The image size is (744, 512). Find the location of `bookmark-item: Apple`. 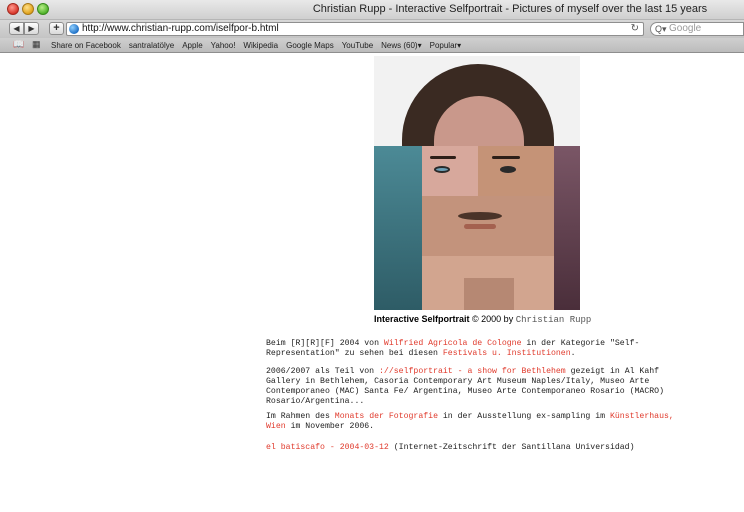

bookmark-item: Apple is located at coordinates (192, 45).